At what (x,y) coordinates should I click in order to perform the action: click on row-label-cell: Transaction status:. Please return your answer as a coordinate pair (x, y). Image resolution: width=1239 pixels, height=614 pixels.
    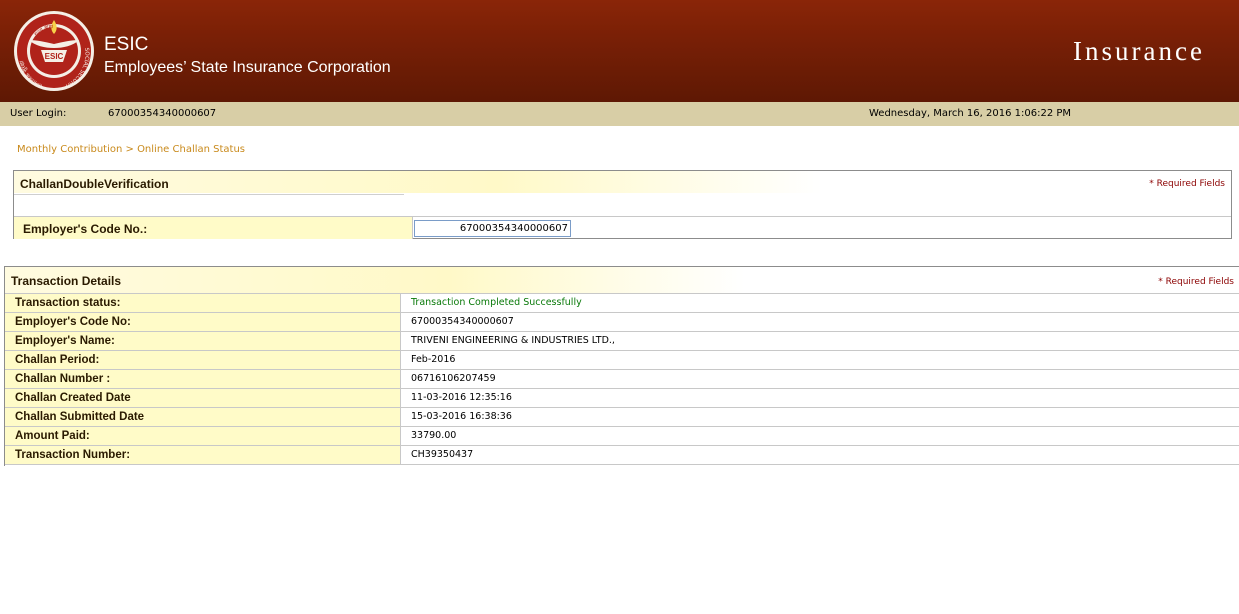
    Looking at the image, I should click on (203, 303).